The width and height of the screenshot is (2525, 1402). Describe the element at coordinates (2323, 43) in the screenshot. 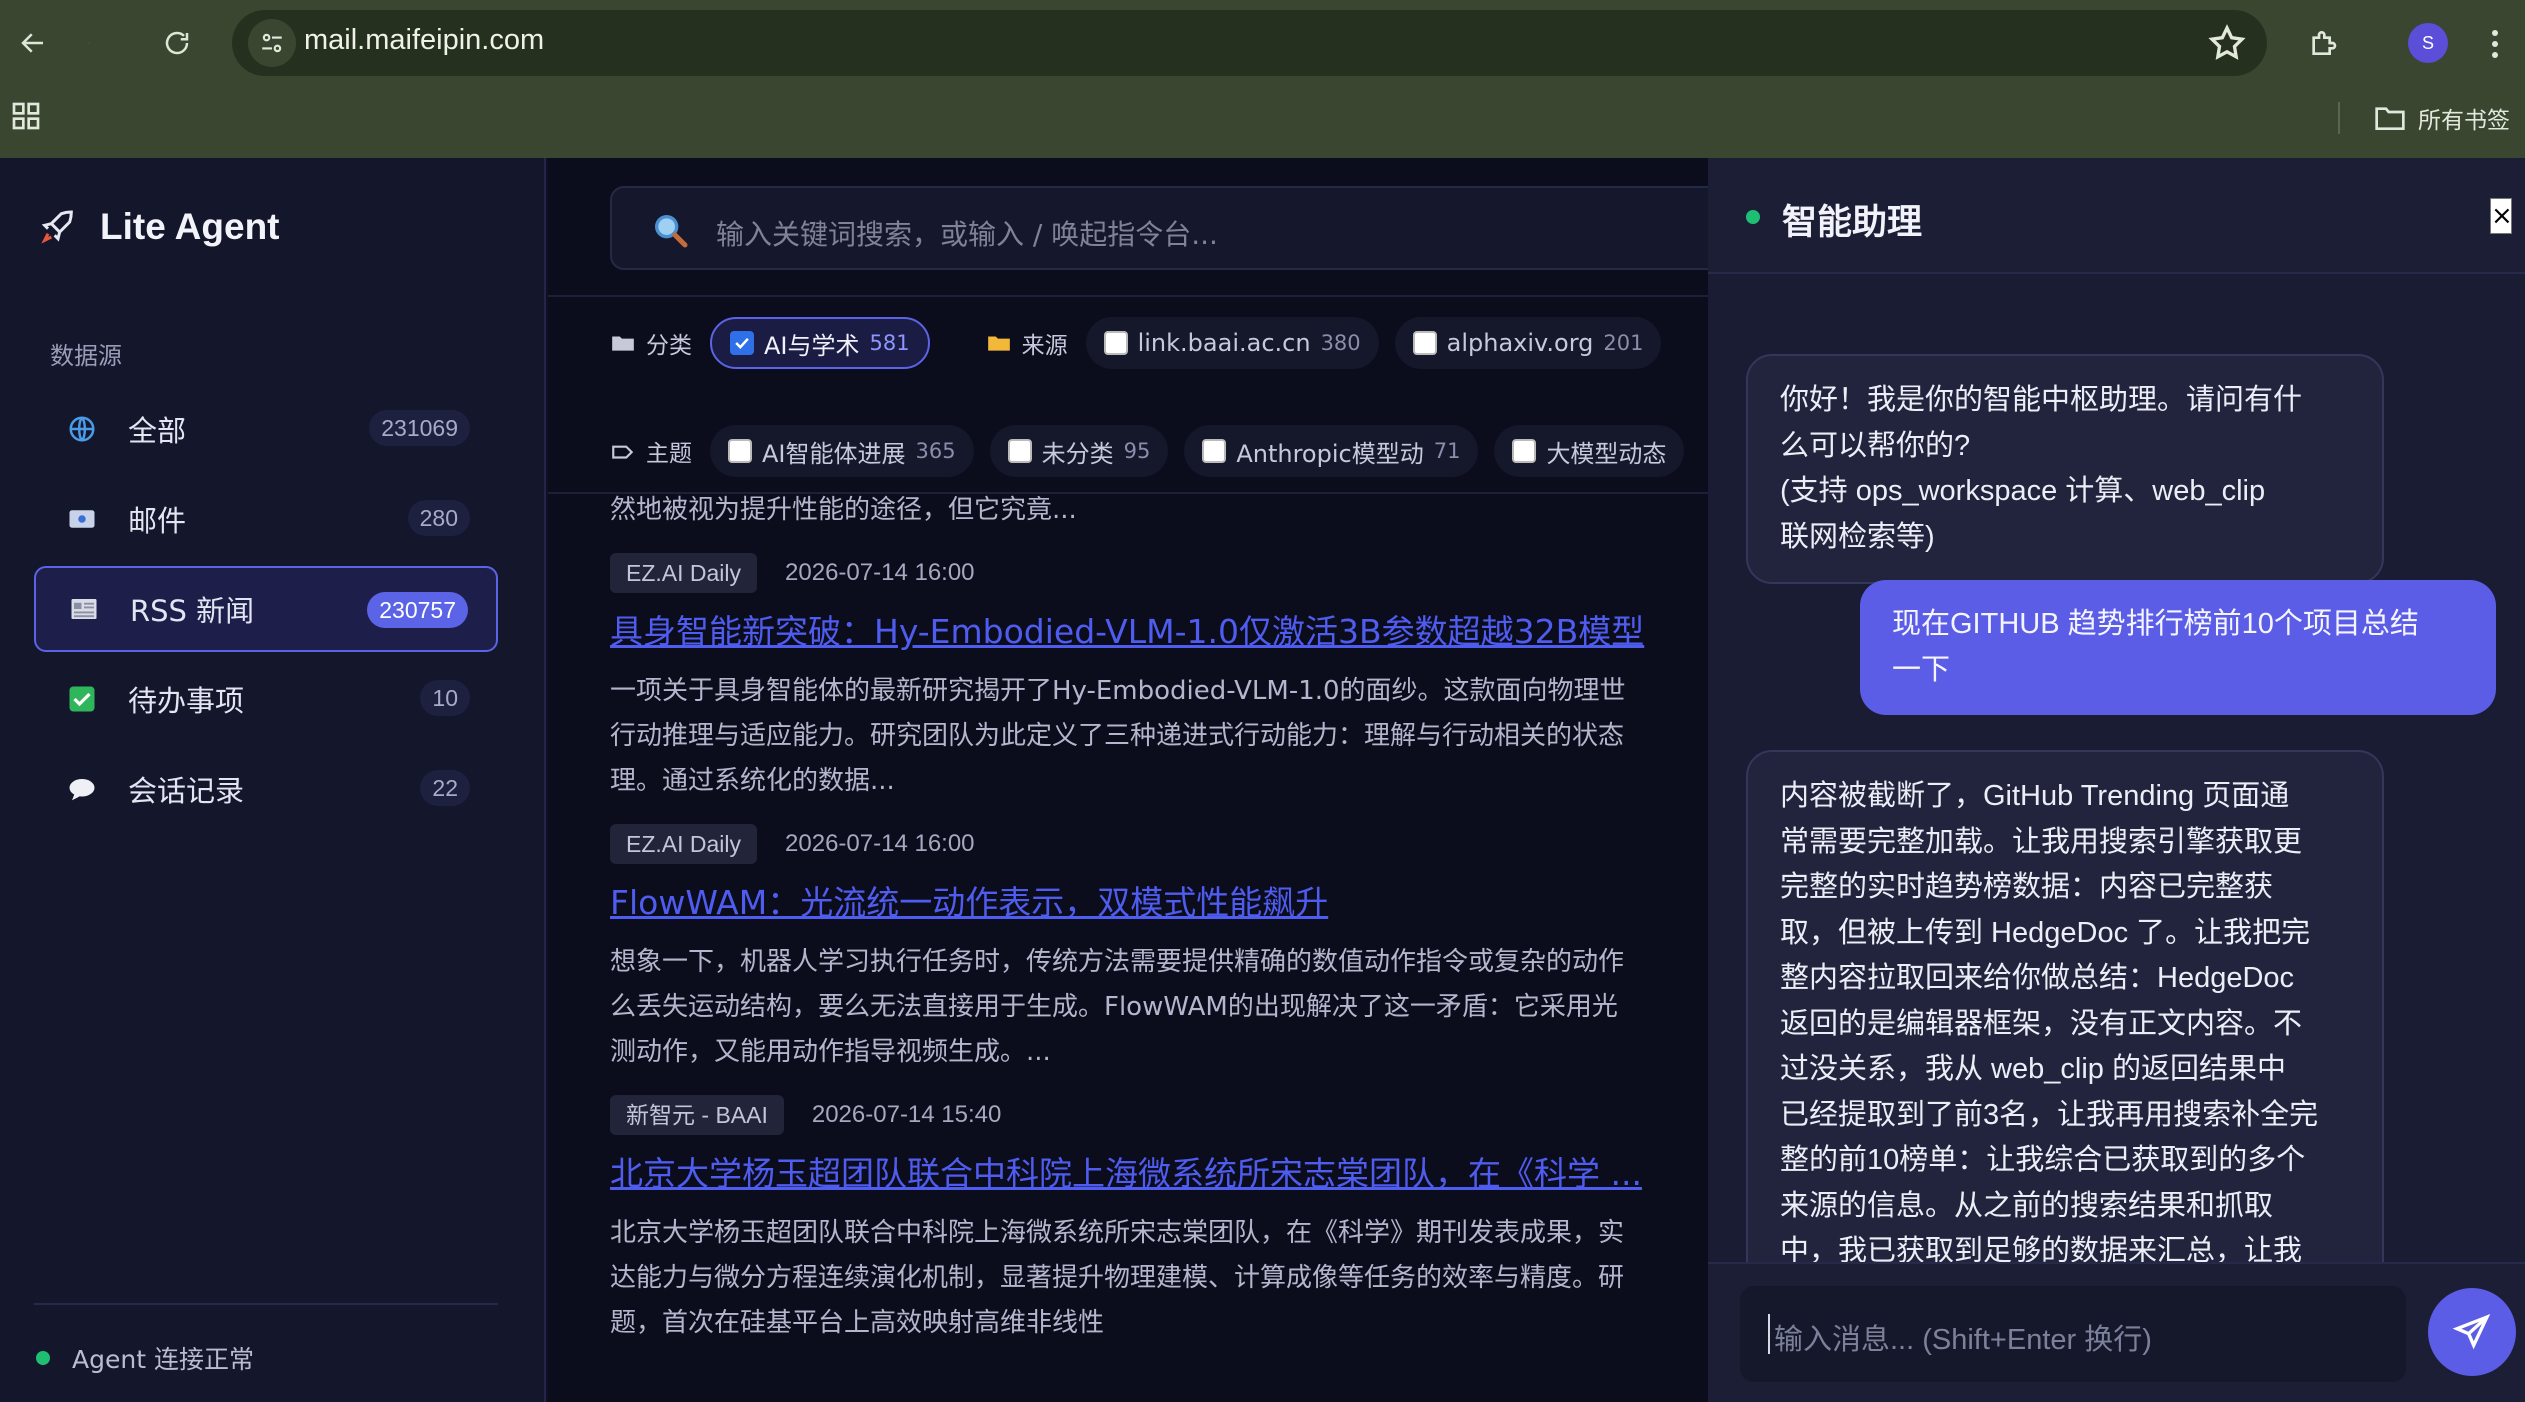

I see `extensions-puzzle-icon` at that location.